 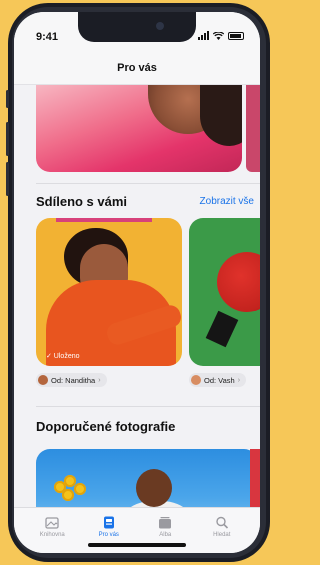 What do you see at coordinates (255, 478) in the screenshot?
I see `next-recommended-card` at bounding box center [255, 478].